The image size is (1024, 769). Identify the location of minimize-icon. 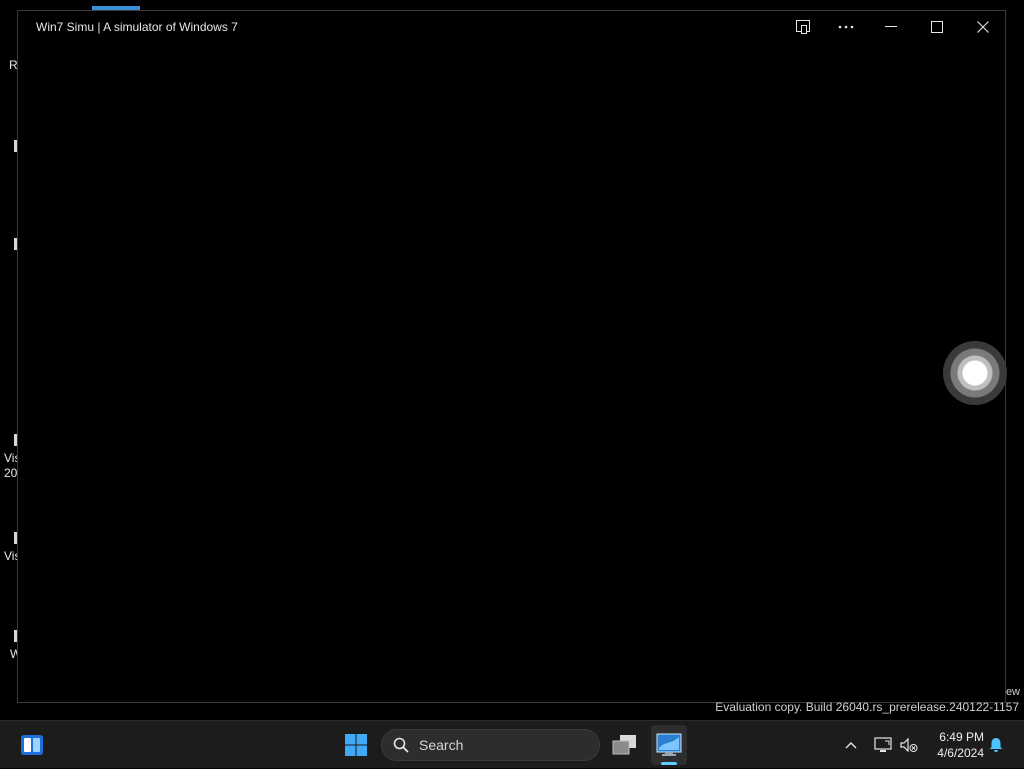
(891, 26).